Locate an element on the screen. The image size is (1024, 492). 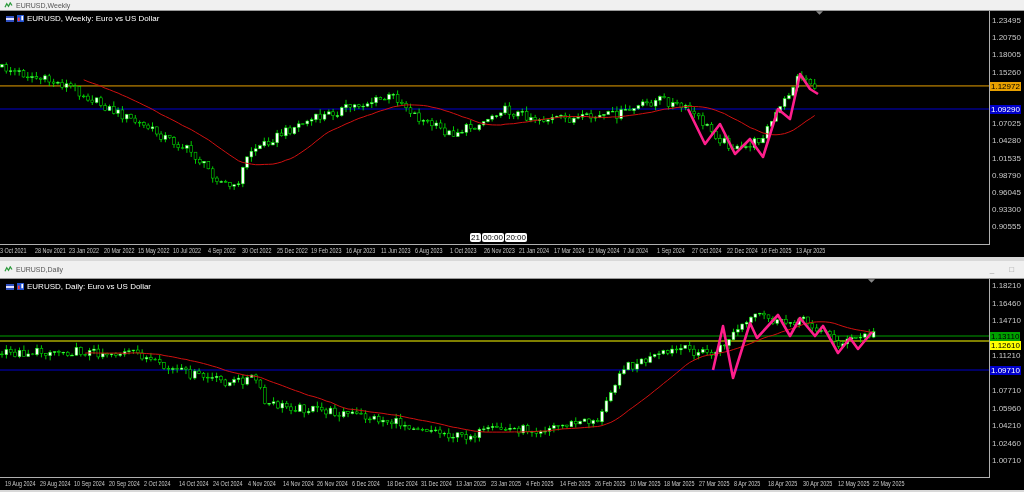
price-tick-label: 1.23495 is located at coordinates (1006, 20).